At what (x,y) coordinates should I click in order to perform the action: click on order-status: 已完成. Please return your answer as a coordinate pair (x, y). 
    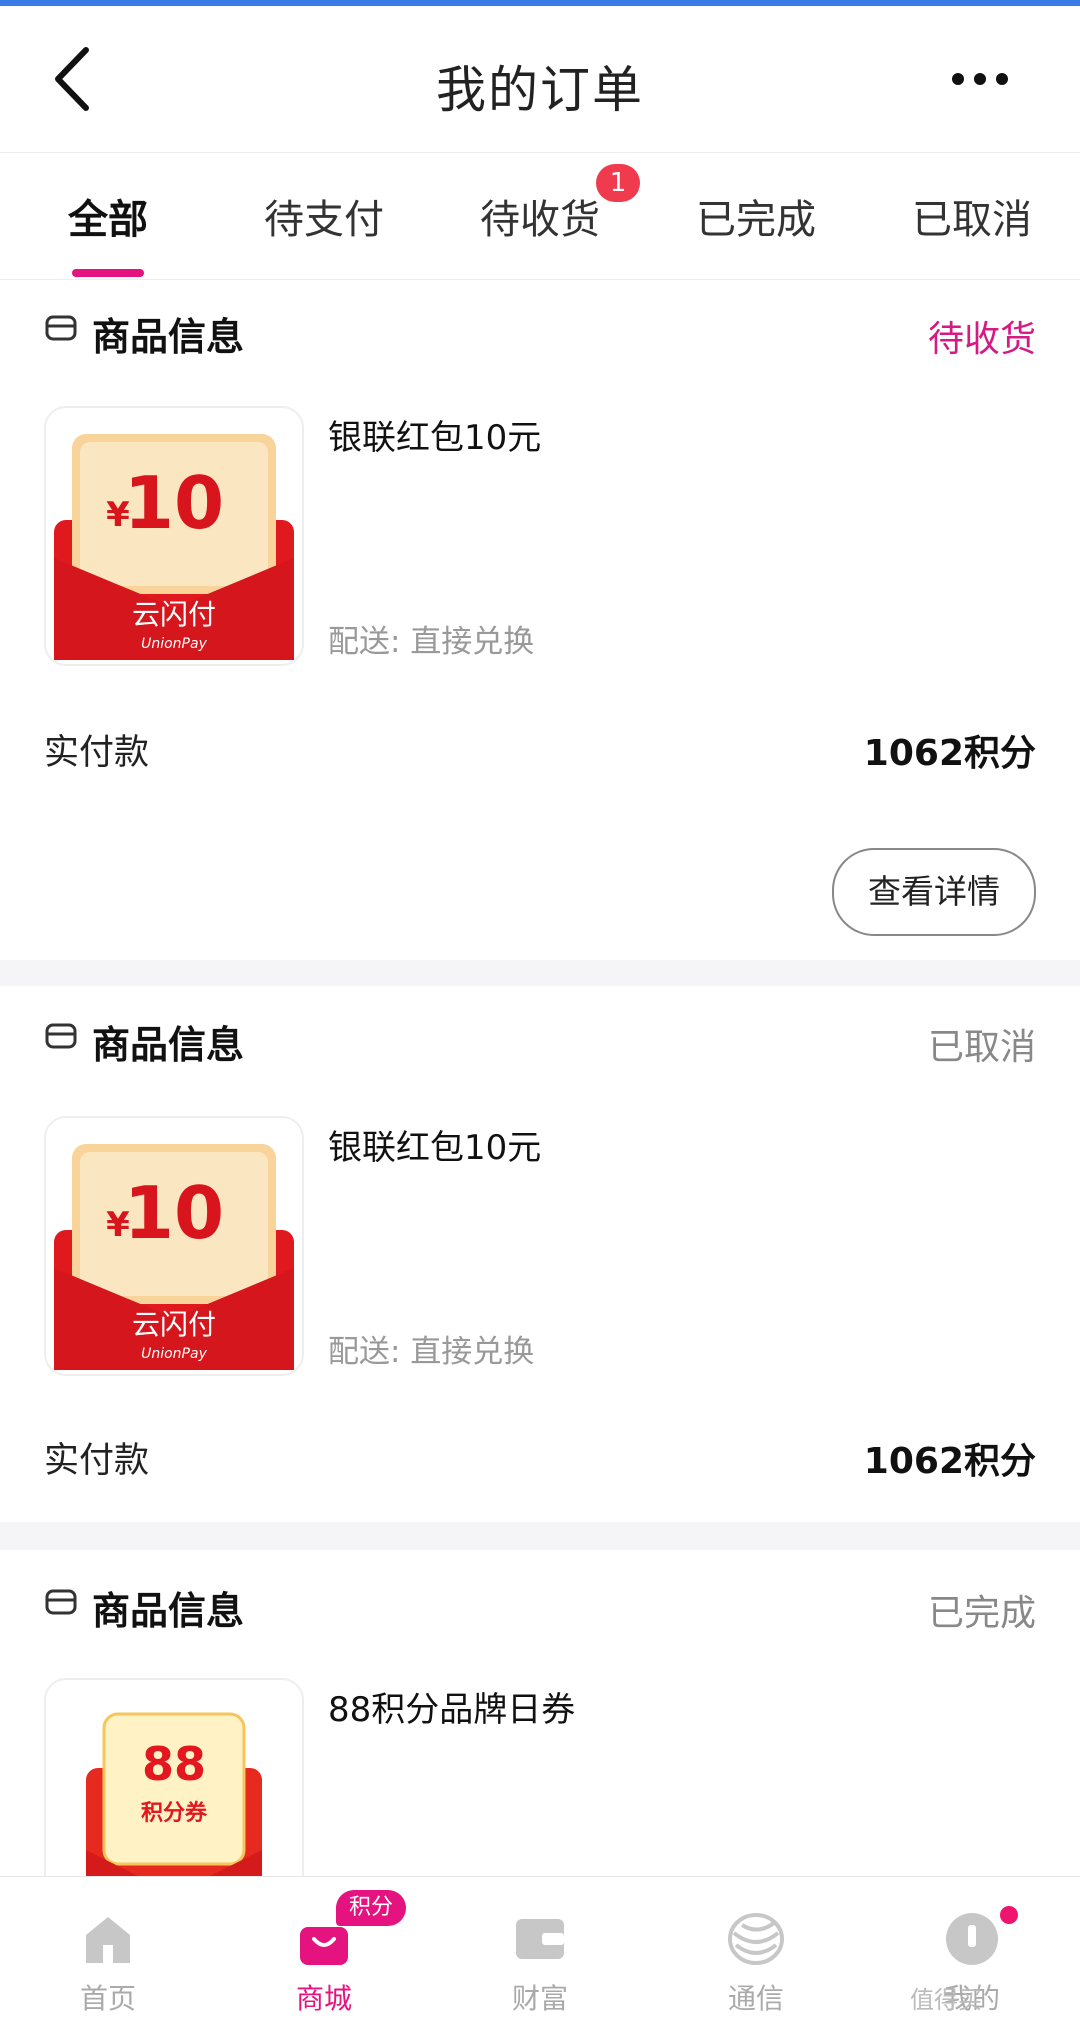
    Looking at the image, I should click on (981, 1613).